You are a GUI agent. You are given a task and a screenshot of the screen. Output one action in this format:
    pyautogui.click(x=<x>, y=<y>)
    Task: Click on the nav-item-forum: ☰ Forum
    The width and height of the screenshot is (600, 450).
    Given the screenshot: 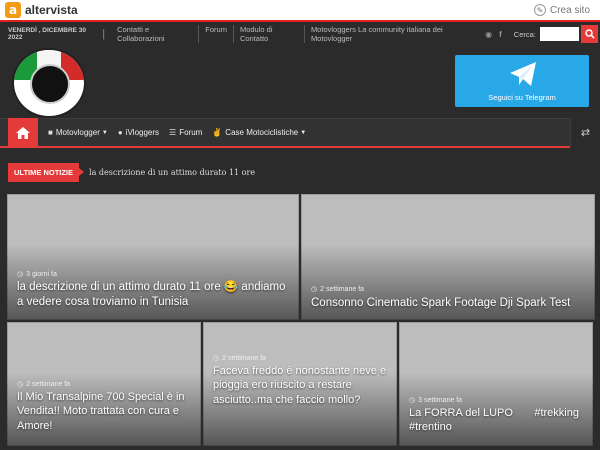 What is the action you would take?
    pyautogui.click(x=185, y=132)
    